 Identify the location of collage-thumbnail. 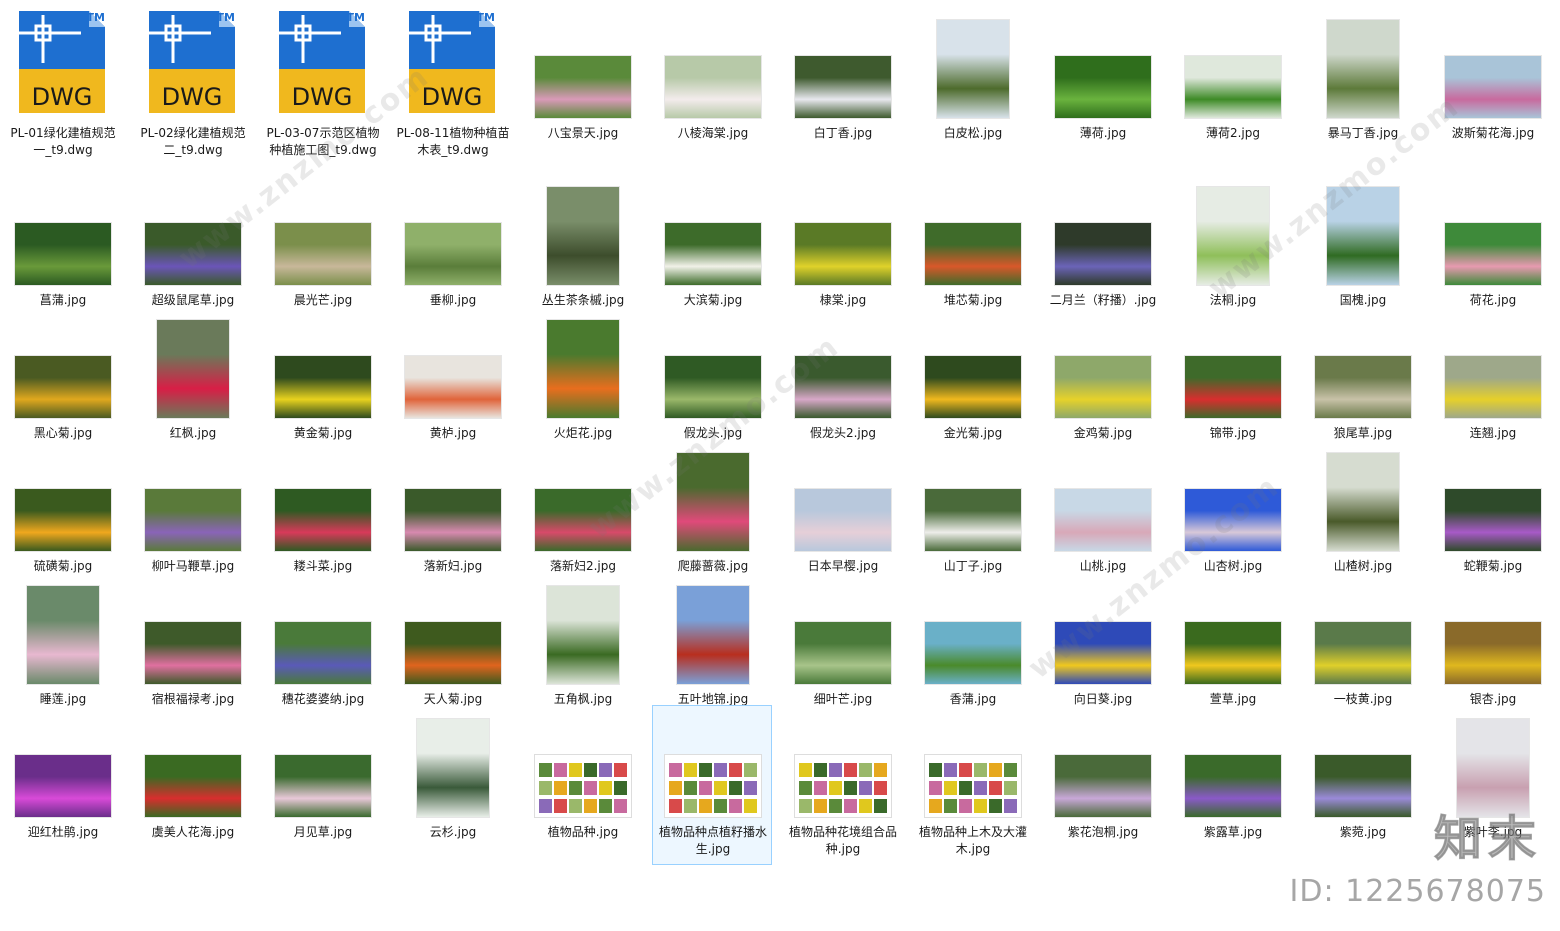
(843, 786).